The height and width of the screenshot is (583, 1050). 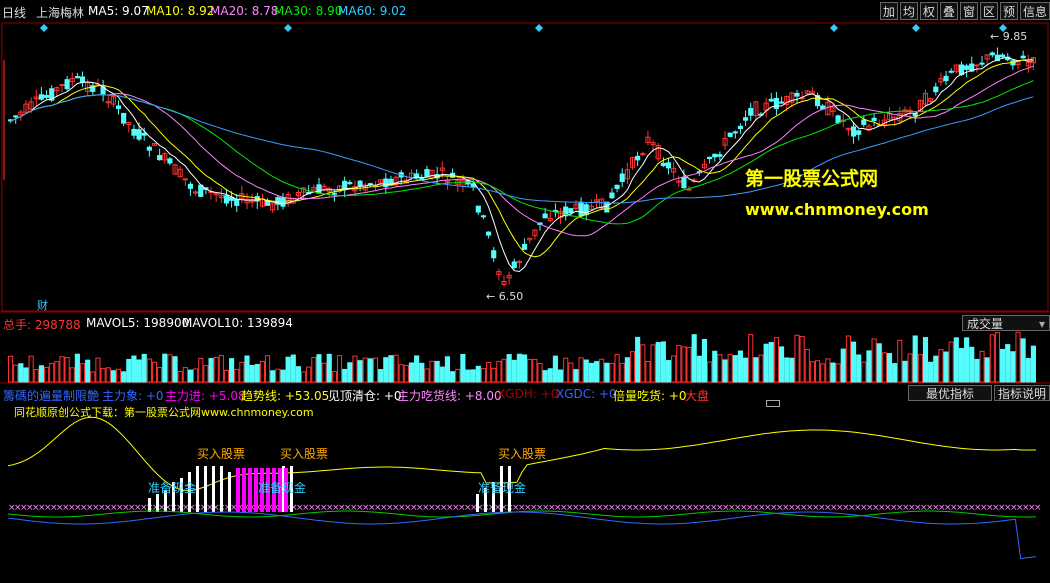 I want to click on finance-marker: 财, so click(x=42, y=305).